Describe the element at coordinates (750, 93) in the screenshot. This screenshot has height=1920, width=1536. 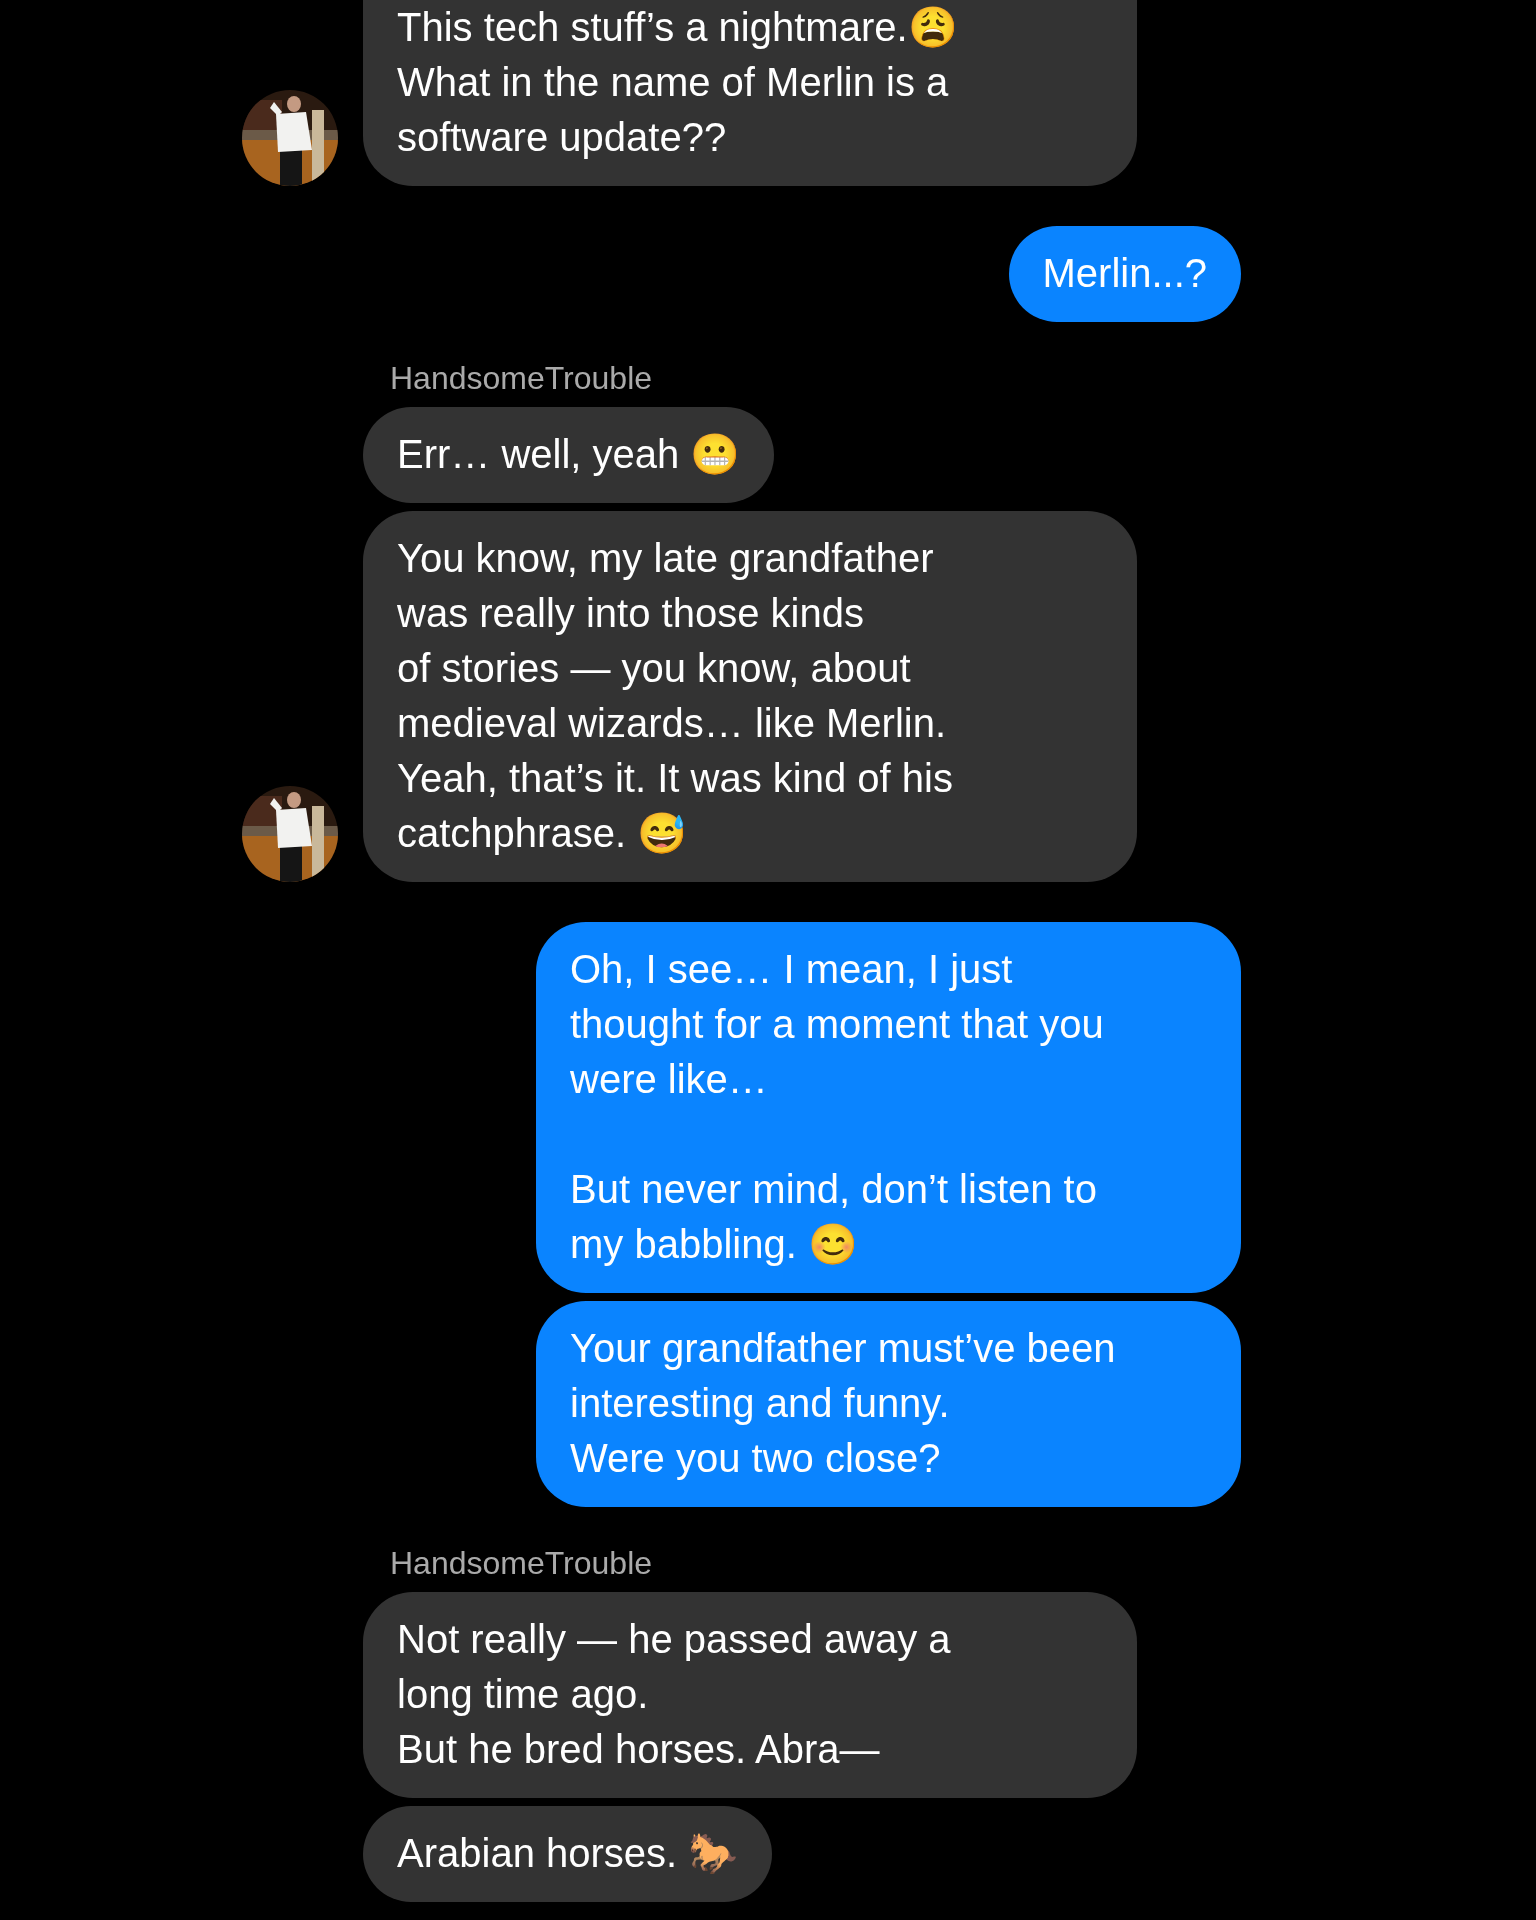
I see `message-bubble: This tech stuff’s a nightmare.😩 What in the name of Merlin is a software update??` at that location.